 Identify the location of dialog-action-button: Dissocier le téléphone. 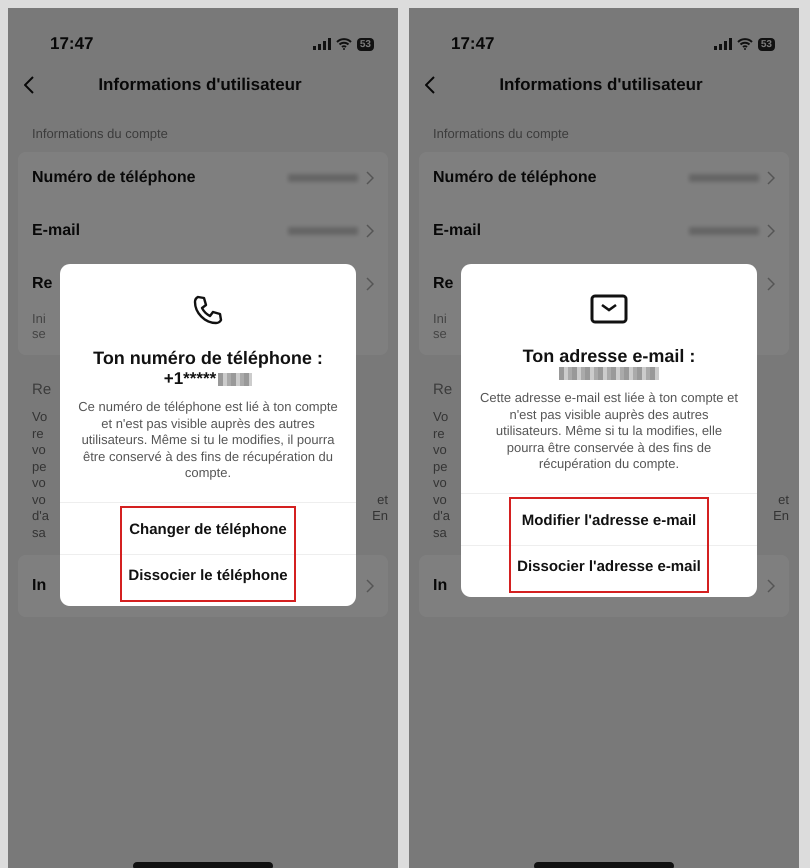
(208, 577).